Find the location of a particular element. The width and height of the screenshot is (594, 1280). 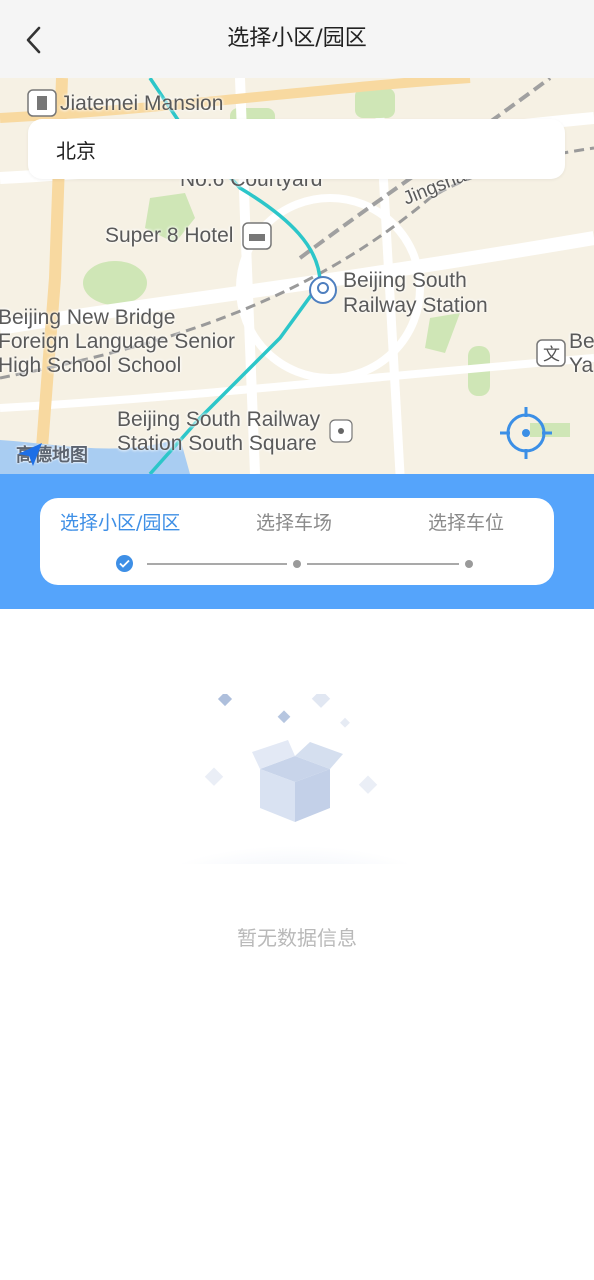

check-icon is located at coordinates (124, 563).